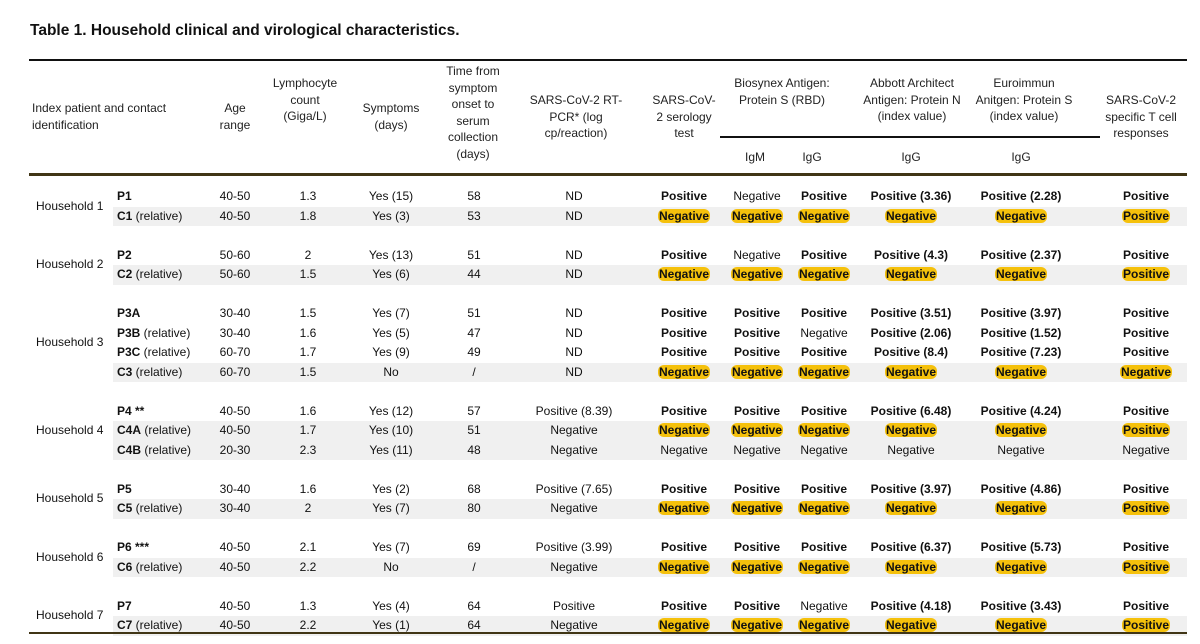 This screenshot has height=644, width=1200. Describe the element at coordinates (474, 625) in the screenshot. I see `cell-value: 64` at that location.